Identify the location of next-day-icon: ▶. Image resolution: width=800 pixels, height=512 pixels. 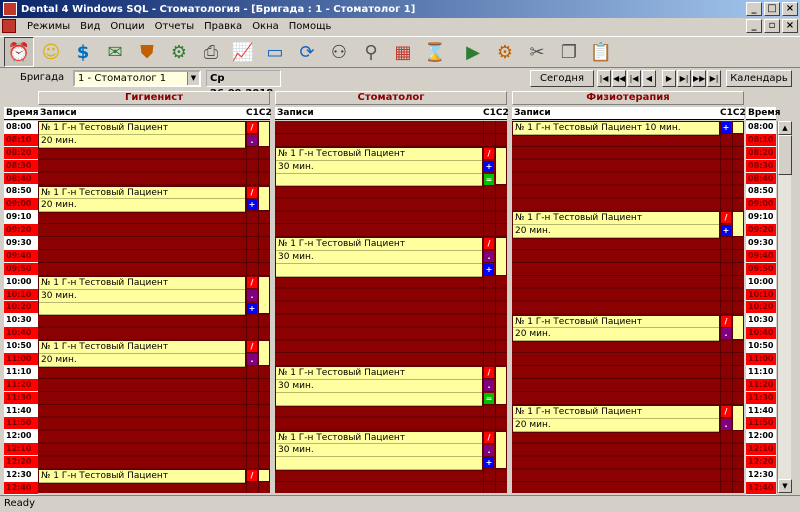
(669, 78).